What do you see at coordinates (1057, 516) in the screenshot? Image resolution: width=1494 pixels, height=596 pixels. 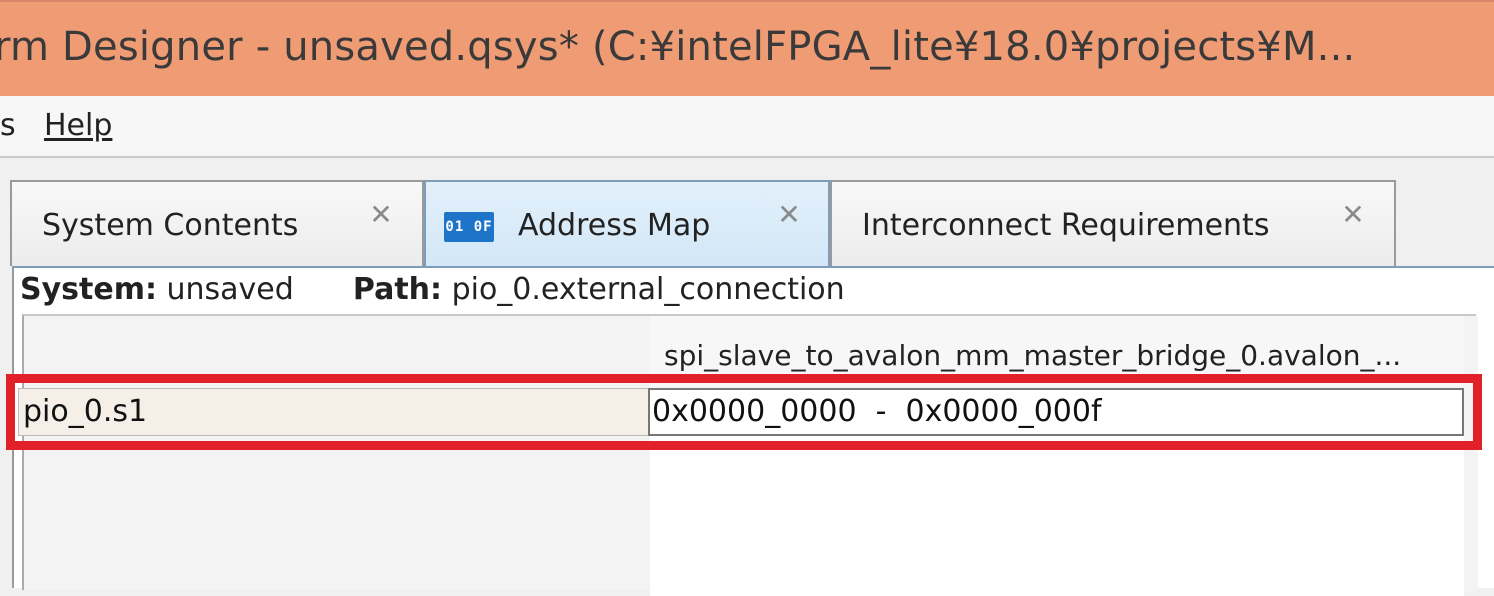 I see `empty-cell-area` at bounding box center [1057, 516].